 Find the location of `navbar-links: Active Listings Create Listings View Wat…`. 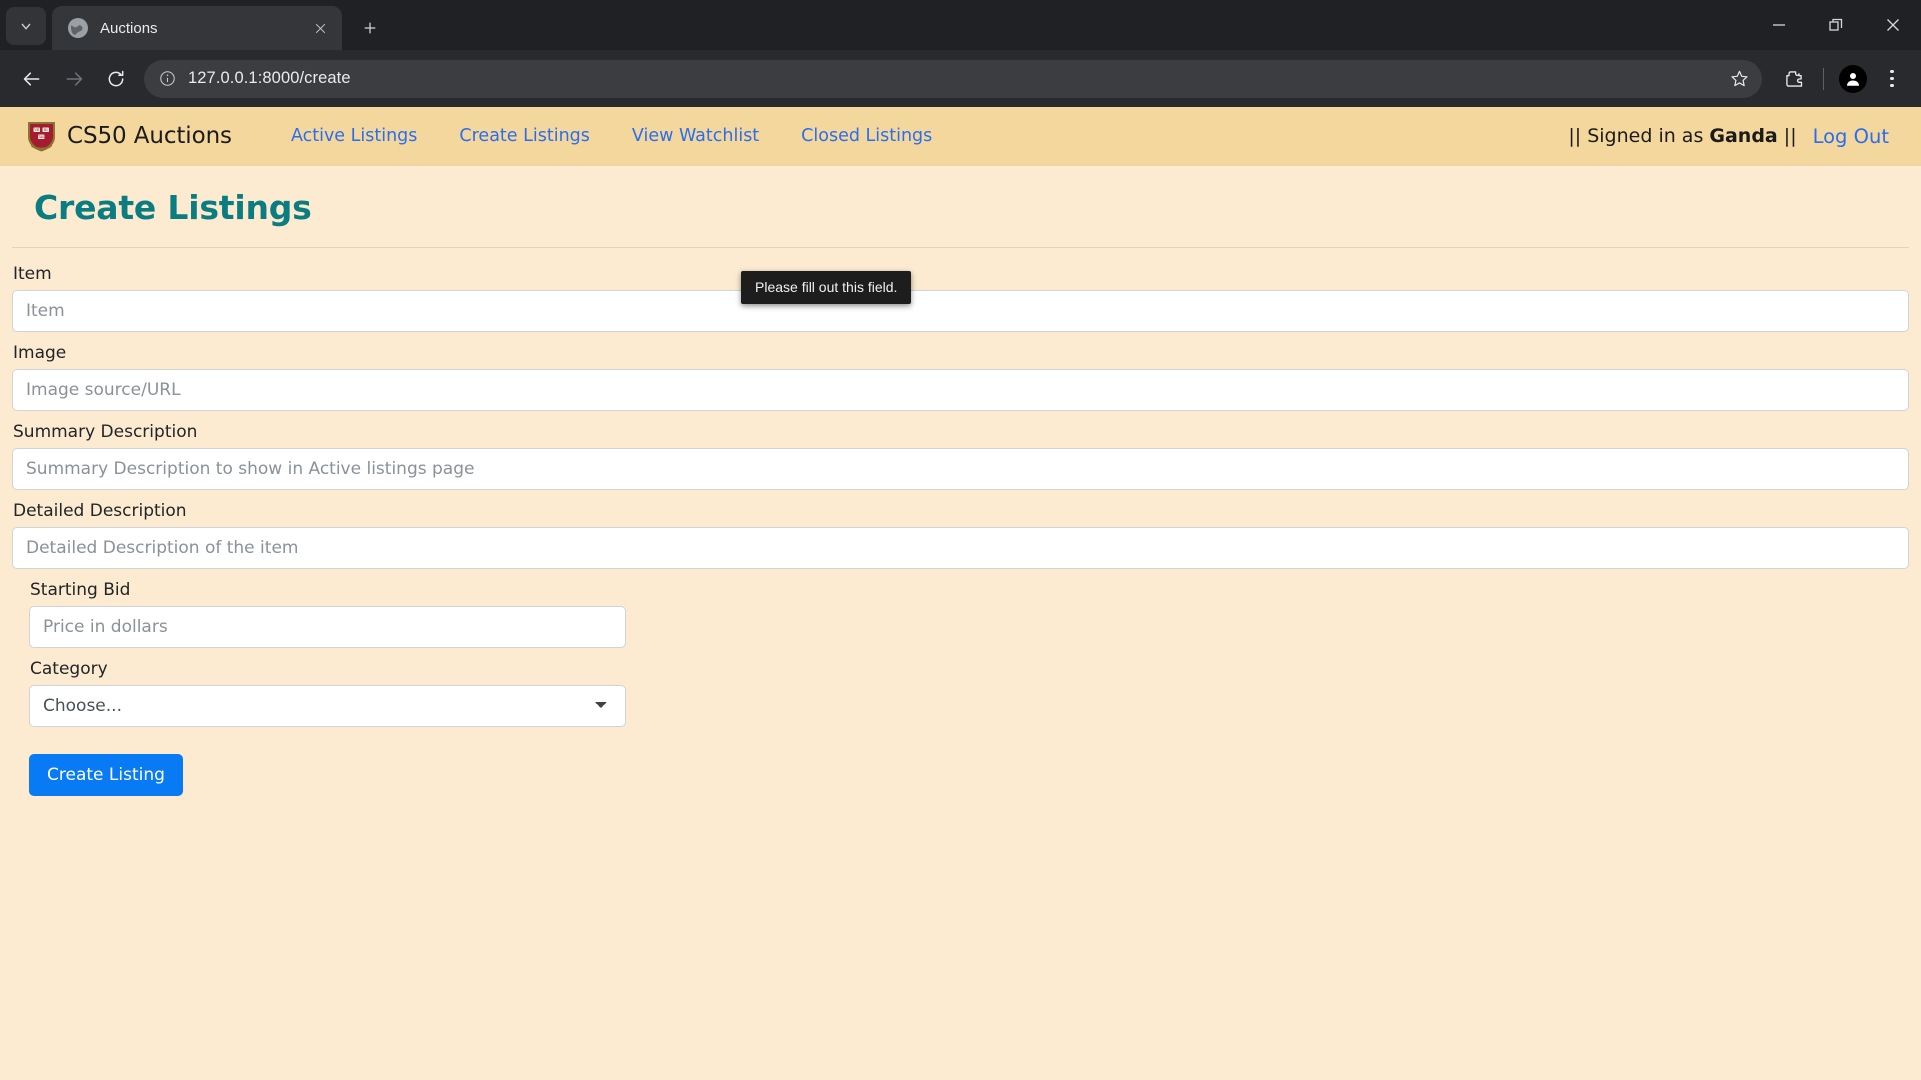

navbar-links: Active Listings Create Listings View Wat… is located at coordinates (611, 136).